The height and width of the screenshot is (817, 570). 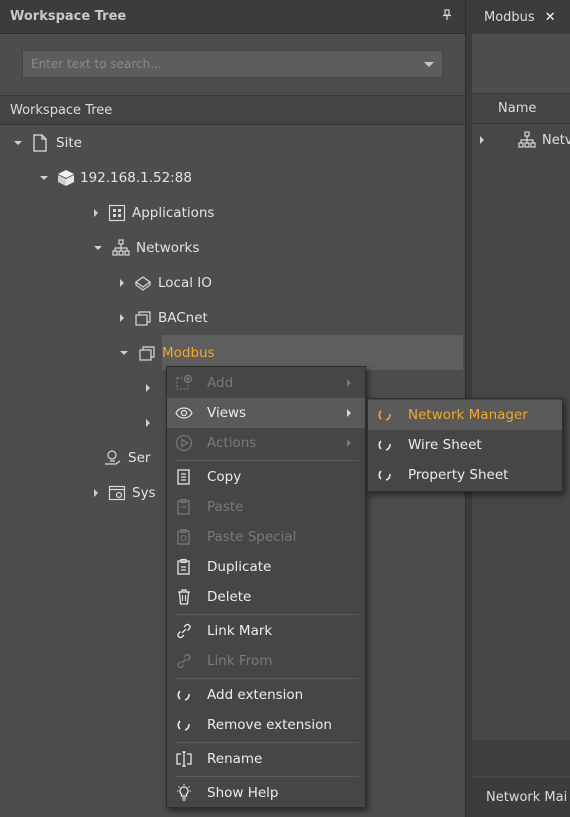 What do you see at coordinates (521, 64) in the screenshot?
I see `view-toolbar` at bounding box center [521, 64].